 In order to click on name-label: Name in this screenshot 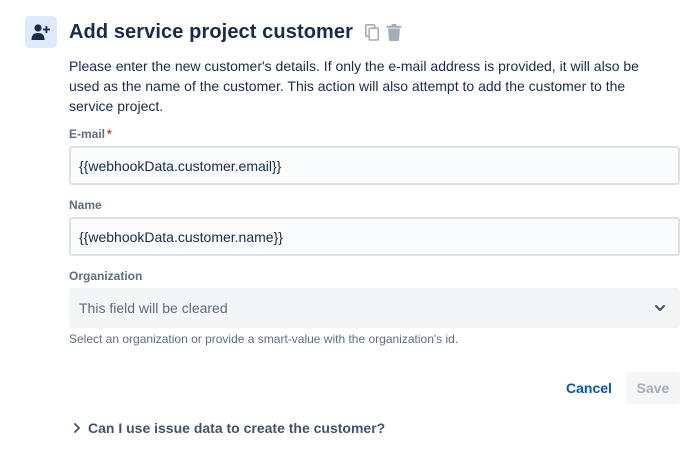, I will do `click(85, 205)`.